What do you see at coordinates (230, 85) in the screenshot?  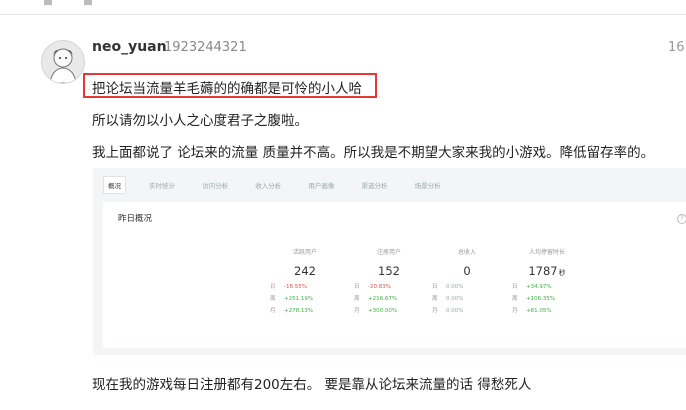 I see `highlight-box` at bounding box center [230, 85].